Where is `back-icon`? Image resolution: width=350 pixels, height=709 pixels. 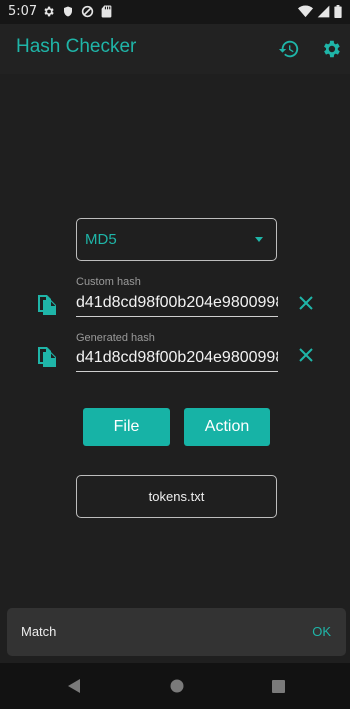 back-icon is located at coordinates (74, 686).